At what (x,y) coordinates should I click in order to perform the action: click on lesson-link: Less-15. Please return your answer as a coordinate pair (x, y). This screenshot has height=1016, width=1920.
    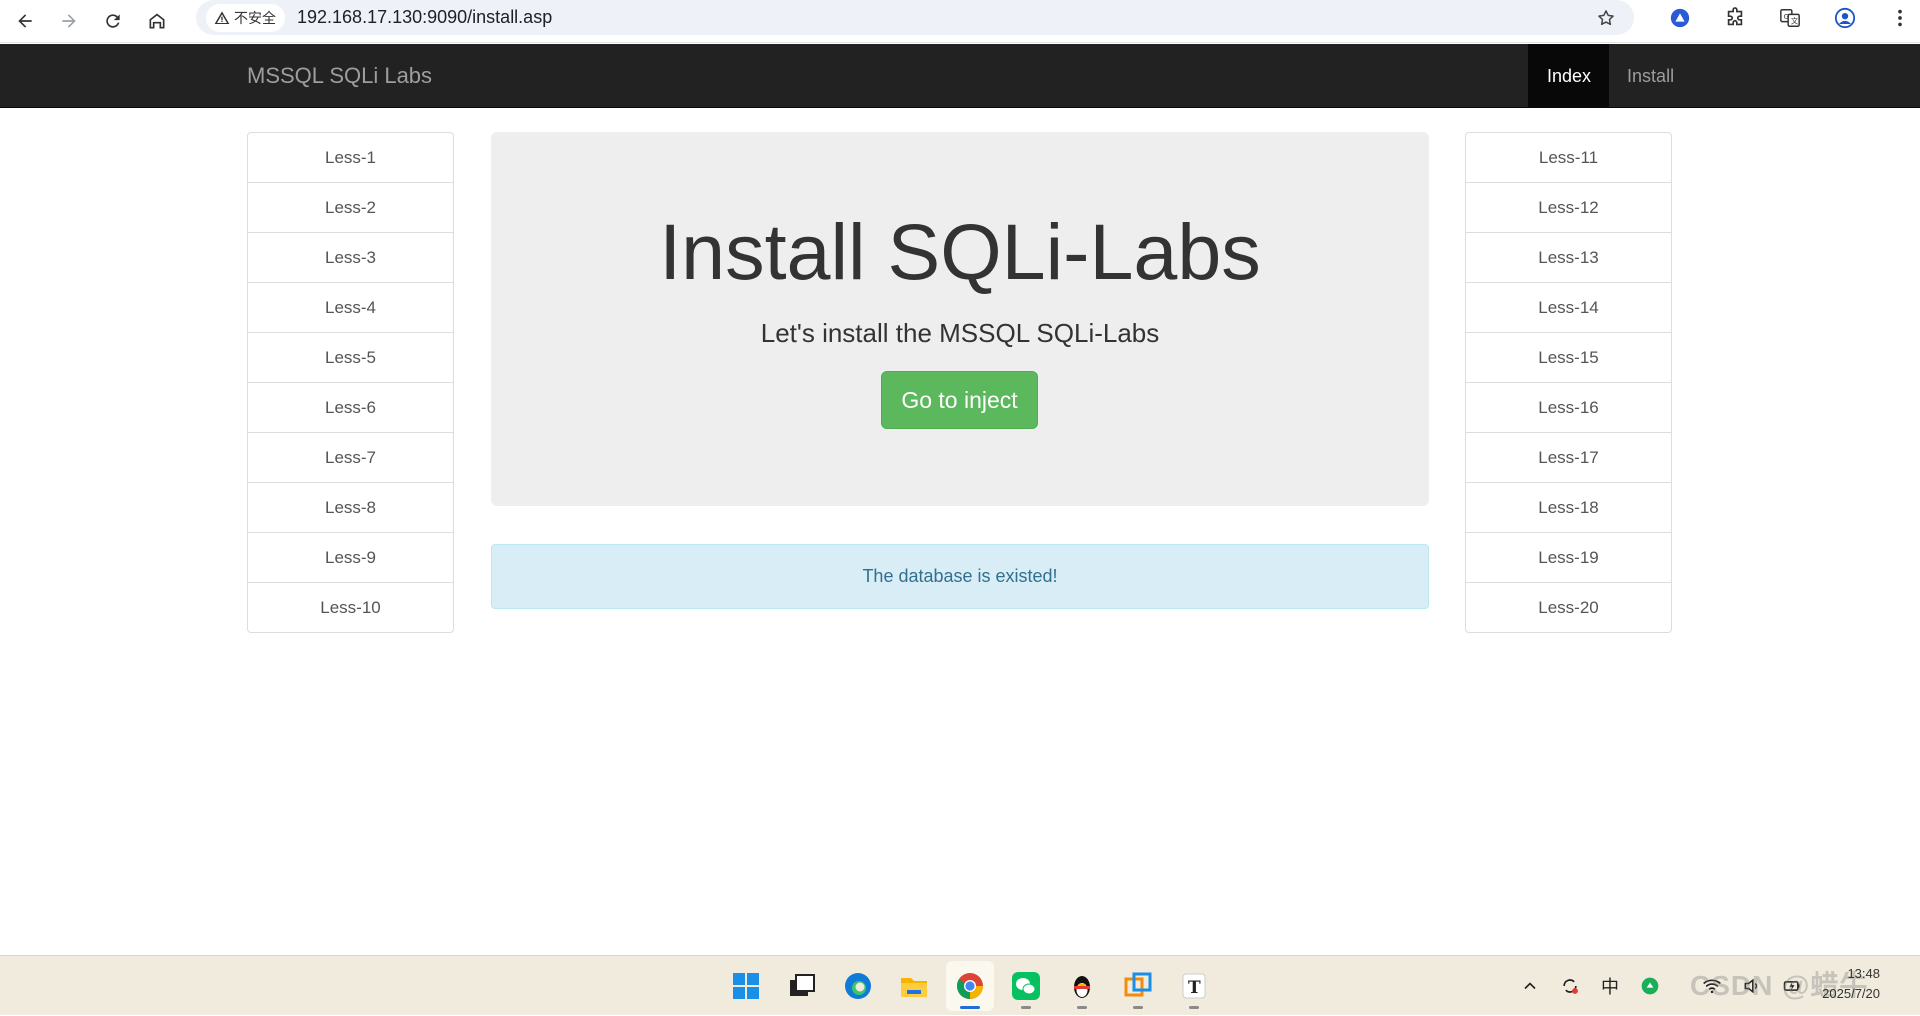
    Looking at the image, I should click on (1568, 357).